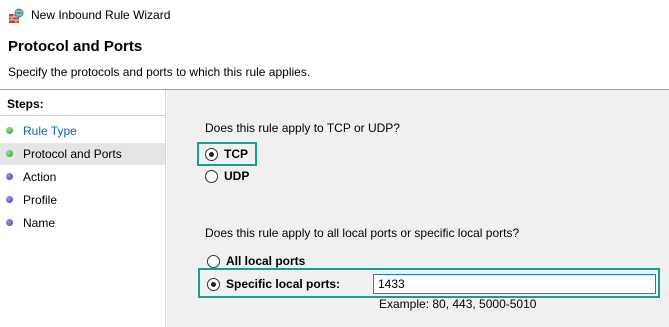 Image resolution: width=669 pixels, height=327 pixels. I want to click on specific-ports-label: Specific local ports:, so click(283, 284).